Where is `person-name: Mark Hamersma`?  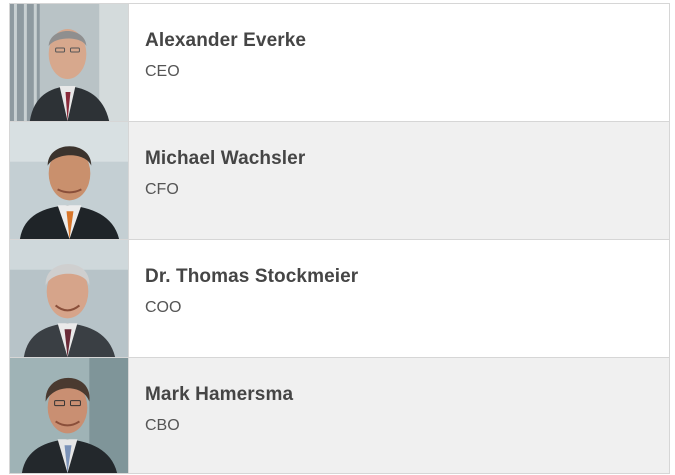
person-name: Mark Hamersma is located at coordinates (219, 394).